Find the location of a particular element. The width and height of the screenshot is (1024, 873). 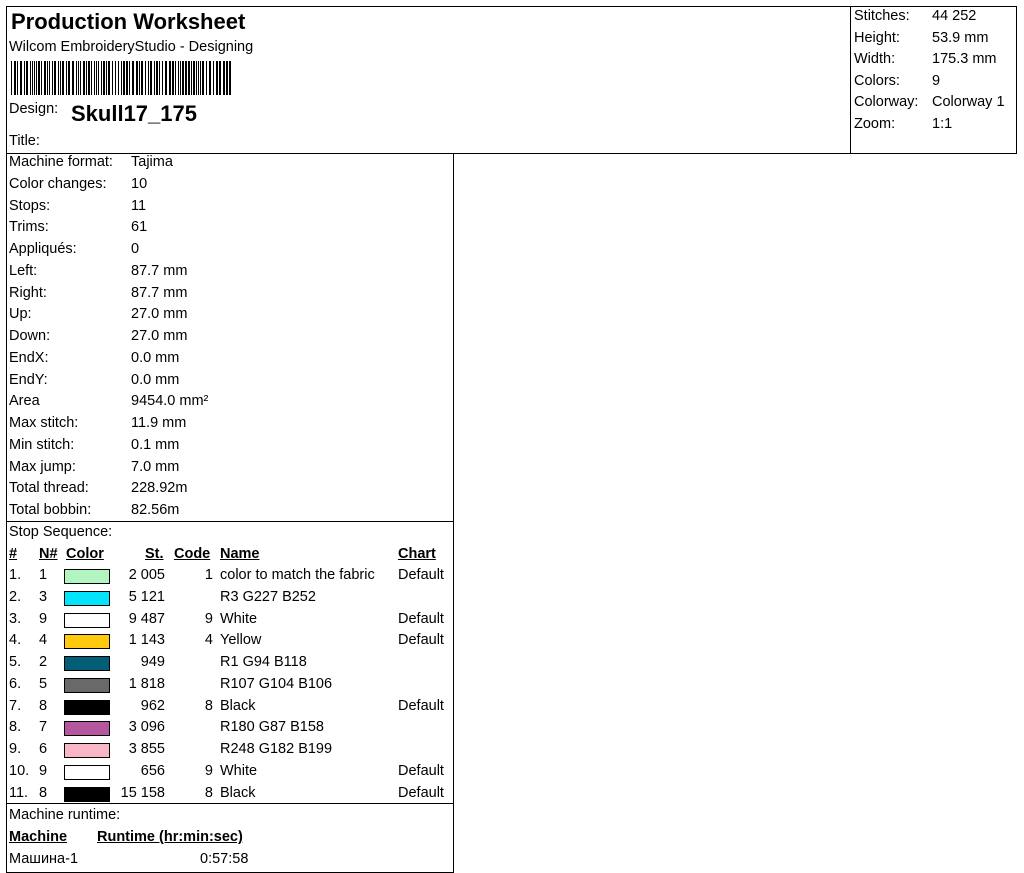

col-machine-header: Machine is located at coordinates (38, 837).